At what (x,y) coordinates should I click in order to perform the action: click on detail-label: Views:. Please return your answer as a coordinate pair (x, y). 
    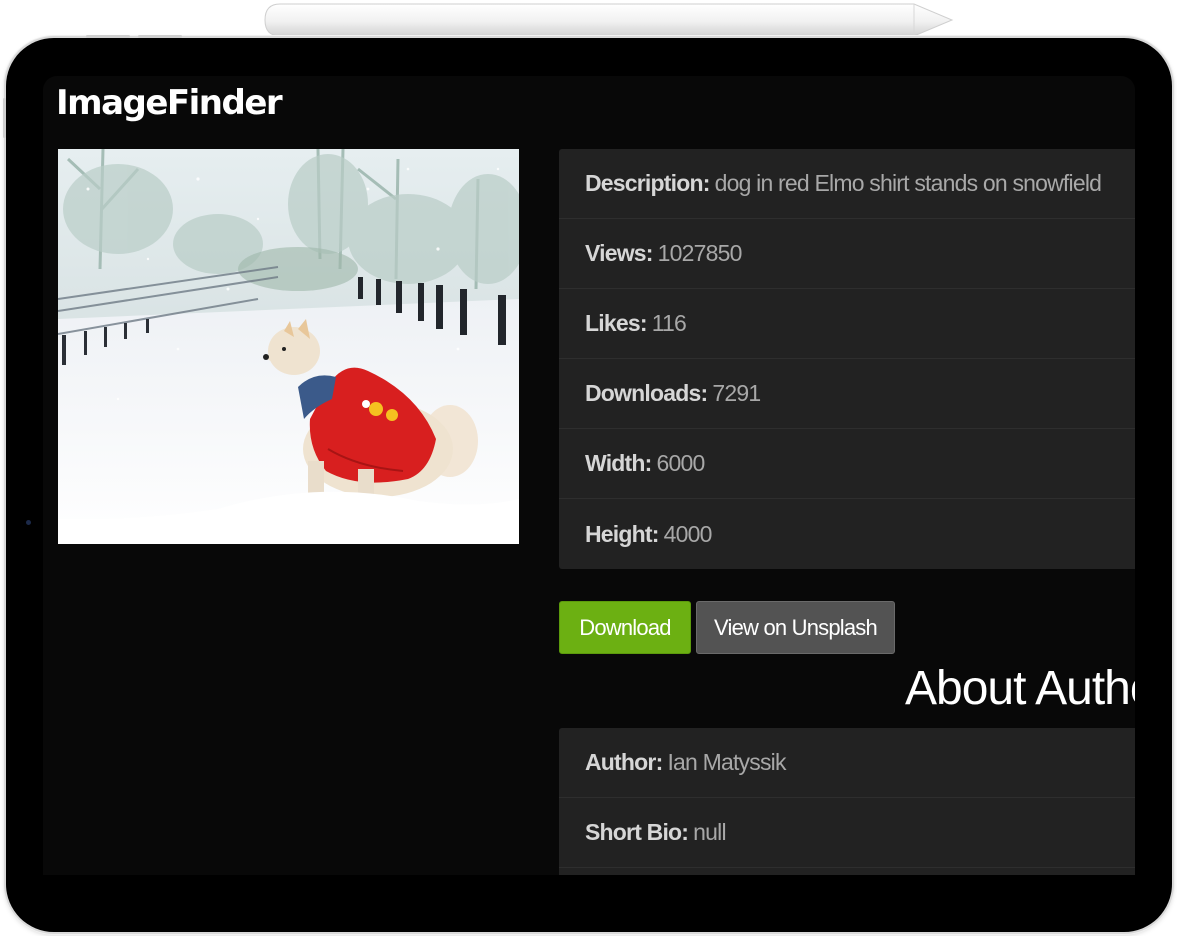
    Looking at the image, I should click on (619, 253).